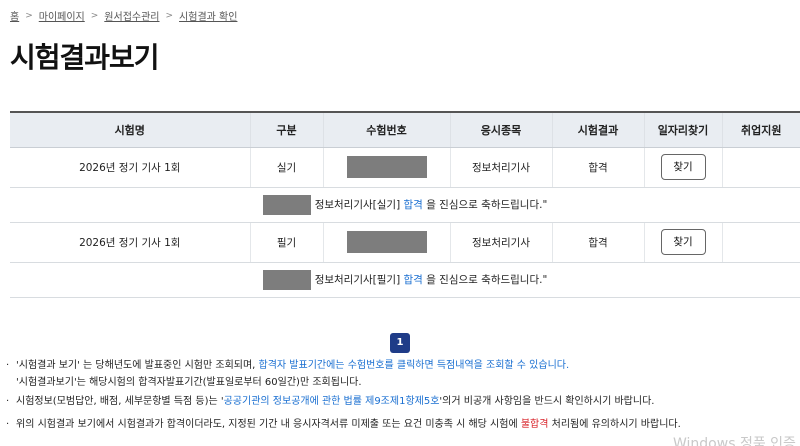 The image size is (800, 446). Describe the element at coordinates (286, 167) in the screenshot. I see `type-cell: 실기` at that location.